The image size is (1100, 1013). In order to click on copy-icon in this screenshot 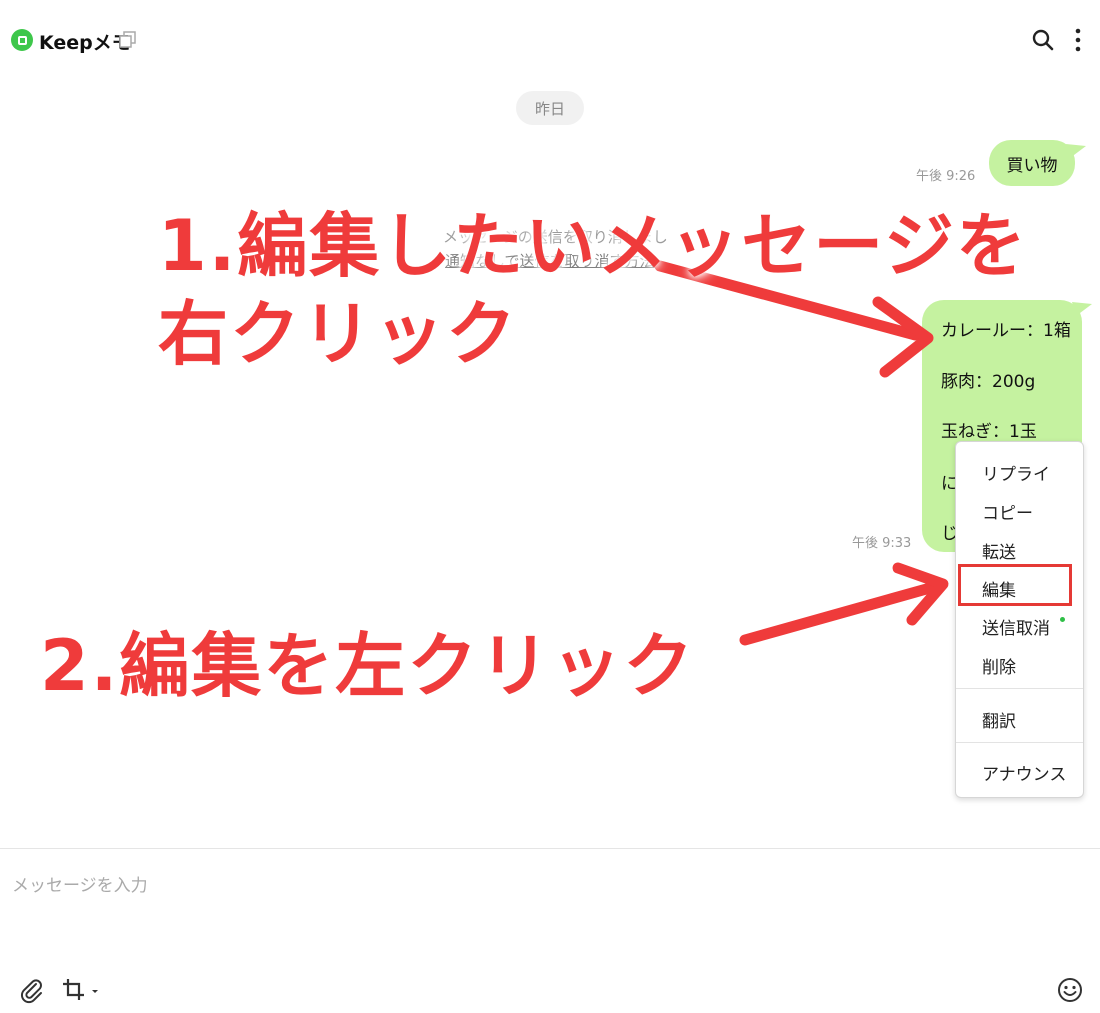, I will do `click(128, 40)`.